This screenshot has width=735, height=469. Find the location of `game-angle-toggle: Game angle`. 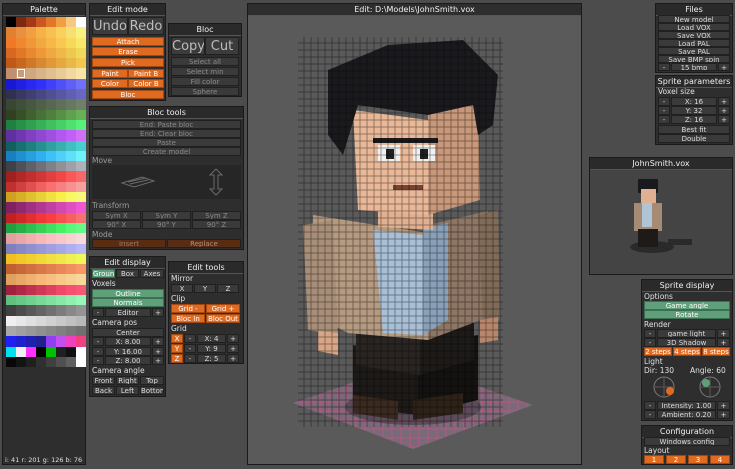

game-angle-toggle: Game angle is located at coordinates (687, 305).